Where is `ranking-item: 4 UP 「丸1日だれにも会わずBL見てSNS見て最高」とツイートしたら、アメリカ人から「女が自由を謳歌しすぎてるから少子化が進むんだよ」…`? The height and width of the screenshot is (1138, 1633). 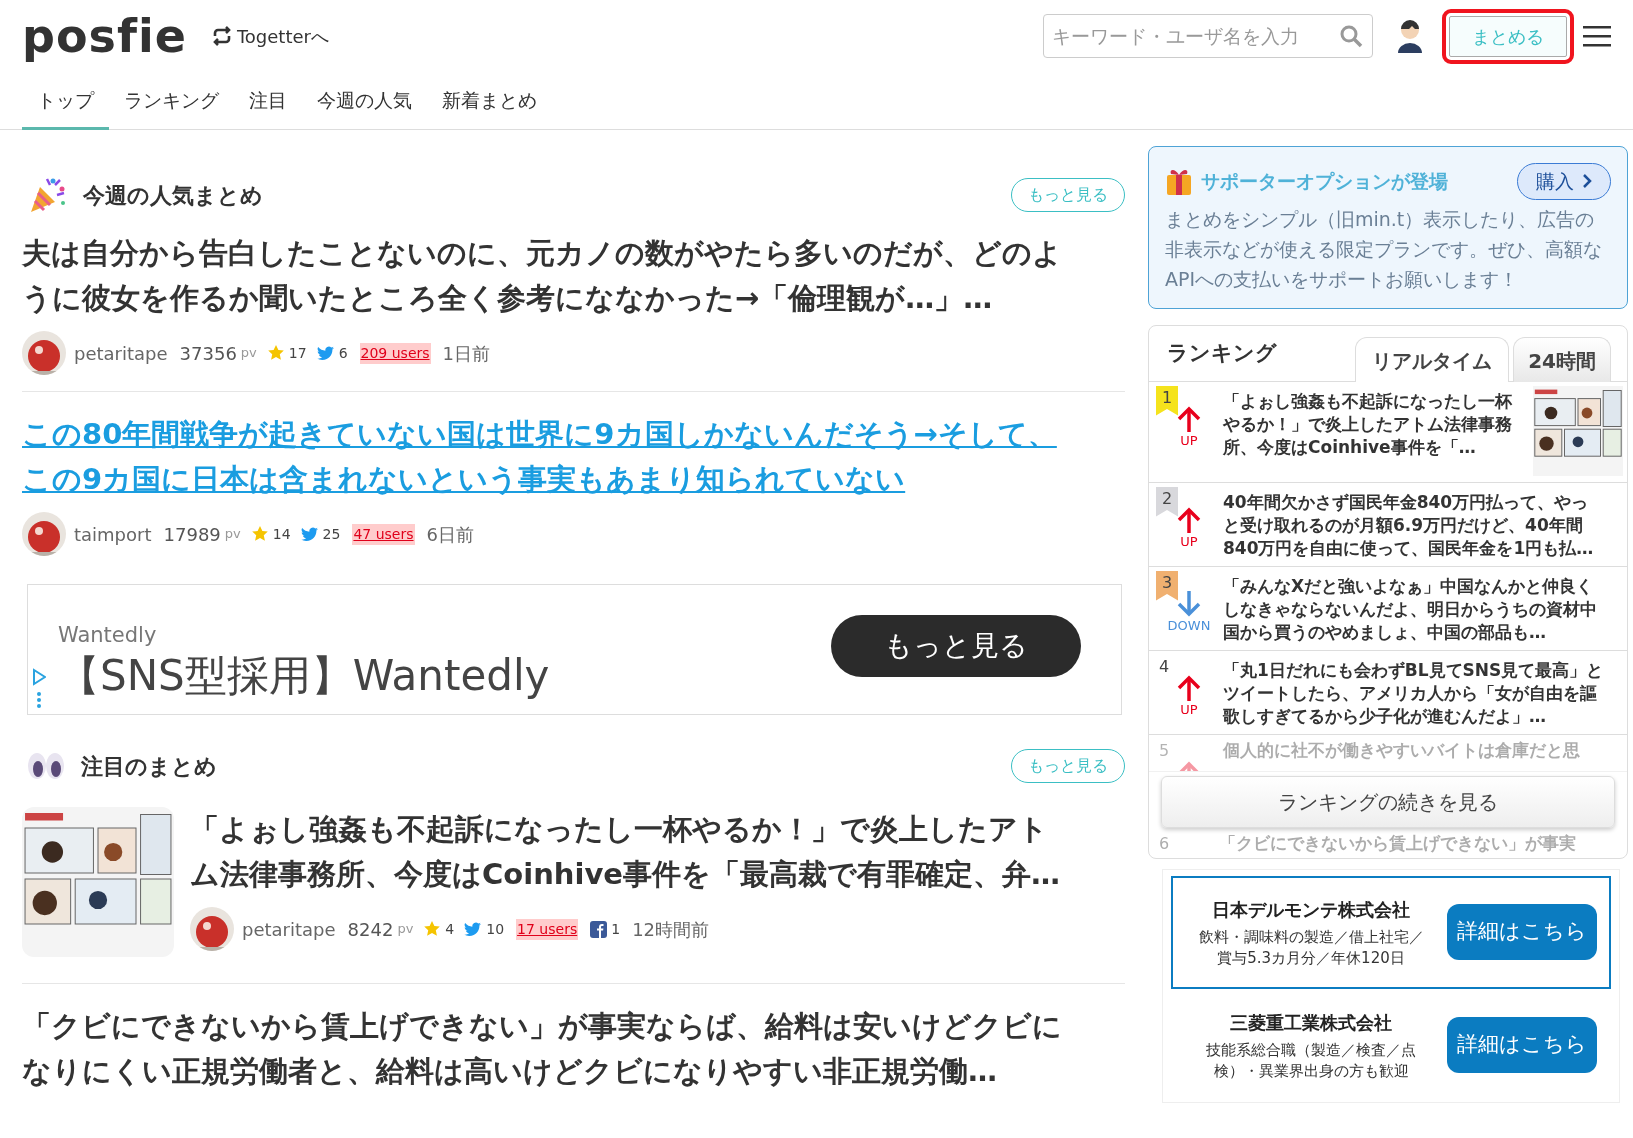 ranking-item: 4 UP 「丸1日だれにも会わずBL見てSNS見て最高」とツイートしたら、アメリカ人から「女が自由を謳歌しすぎてるから少子化が進むんだよ」… is located at coordinates (1388, 692).